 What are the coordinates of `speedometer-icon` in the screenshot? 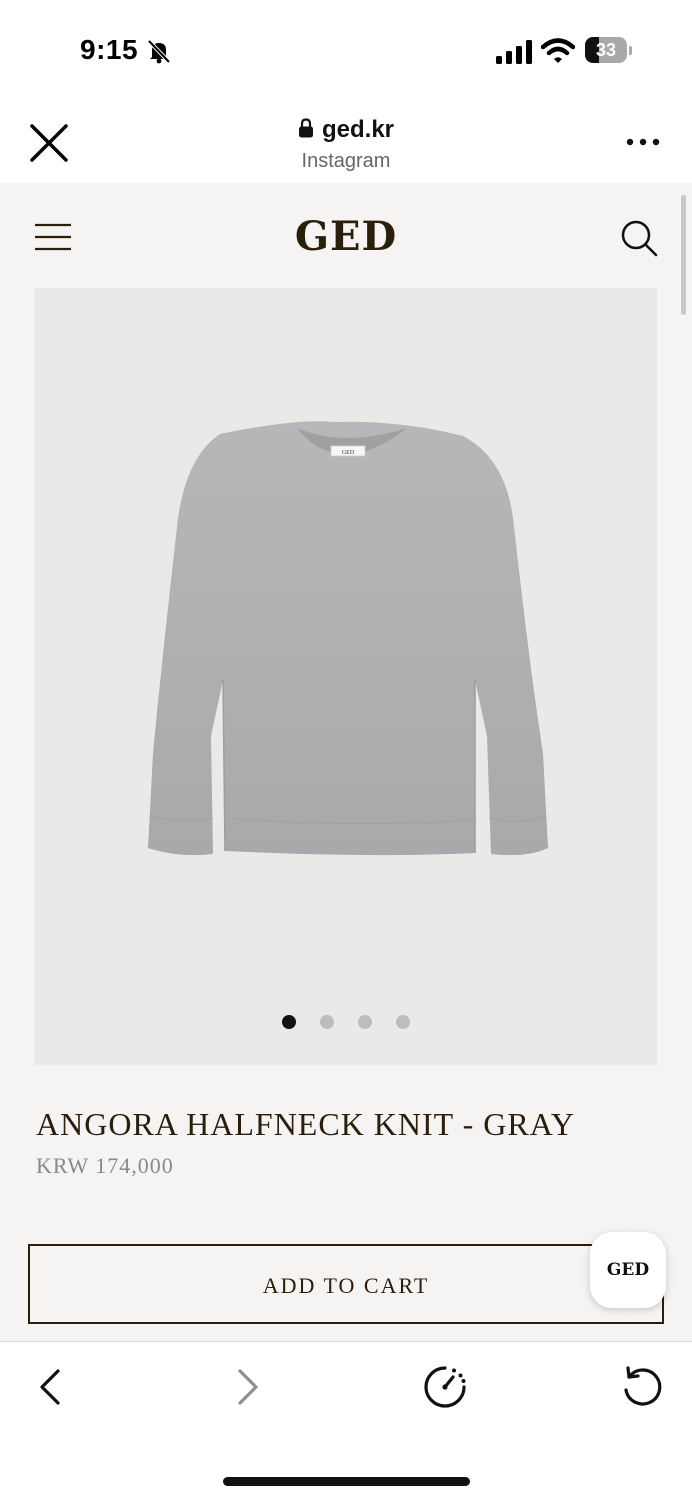 It's located at (445, 1387).